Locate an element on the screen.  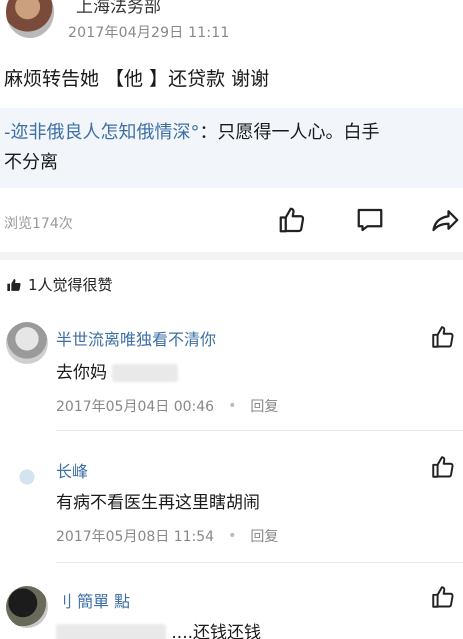
post-action-bar: 浏览174次 is located at coordinates (231, 221).